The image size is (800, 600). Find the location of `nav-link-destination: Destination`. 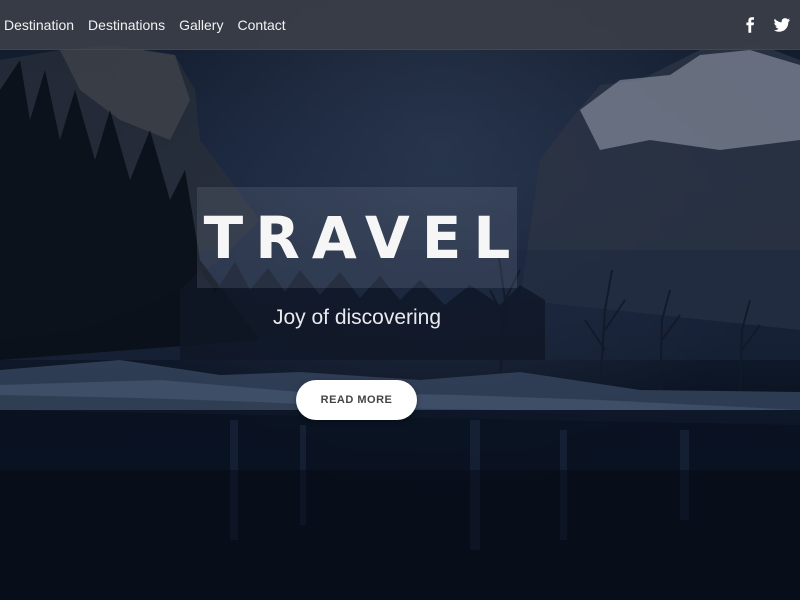

nav-link-destination: Destination is located at coordinates (39, 25).